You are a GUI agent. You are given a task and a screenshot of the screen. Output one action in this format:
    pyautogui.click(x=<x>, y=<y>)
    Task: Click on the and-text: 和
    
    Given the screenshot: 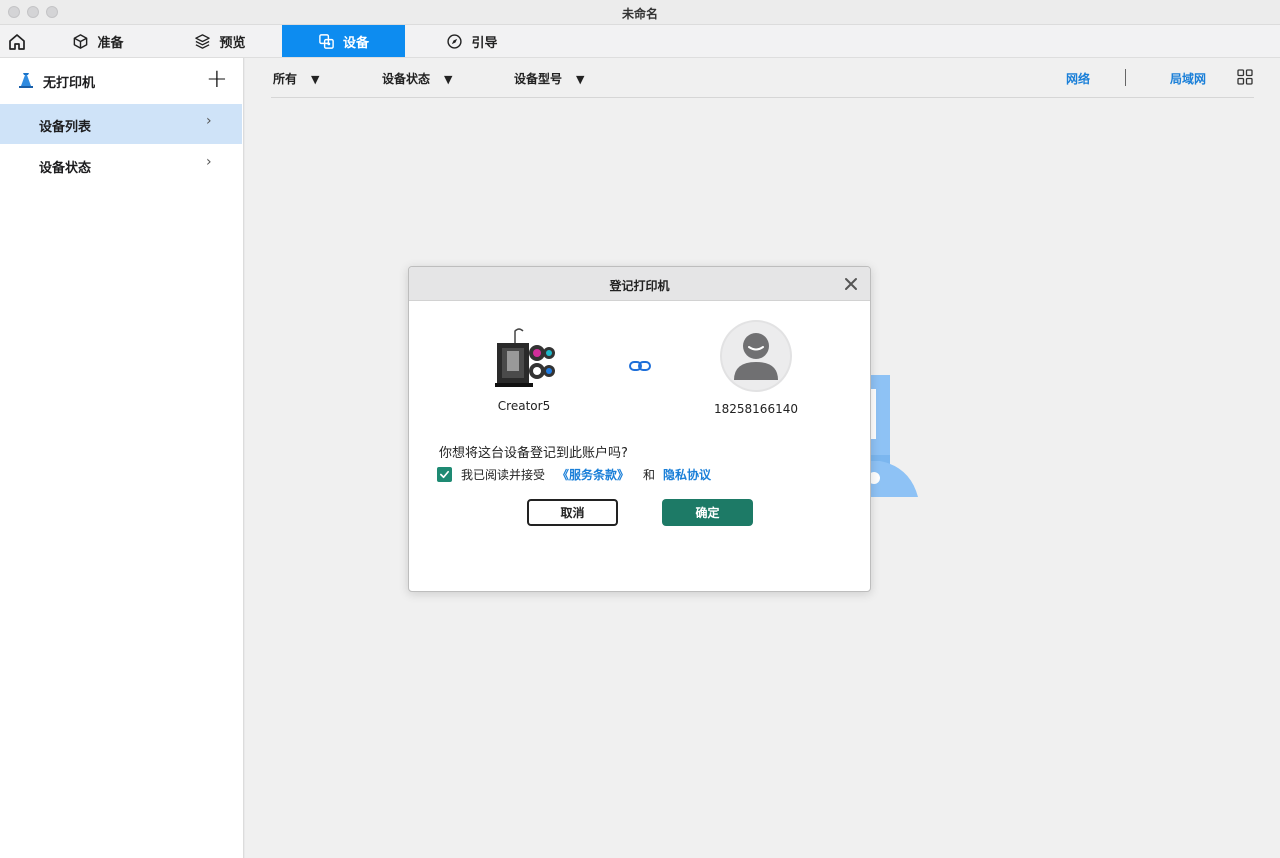 What is the action you would take?
    pyautogui.click(x=649, y=474)
    